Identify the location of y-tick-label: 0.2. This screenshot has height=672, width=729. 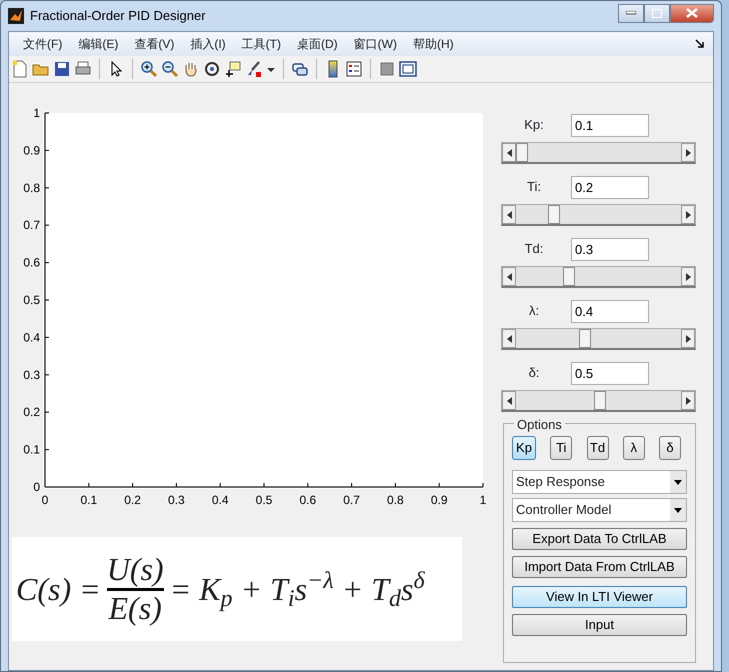
(31, 412).